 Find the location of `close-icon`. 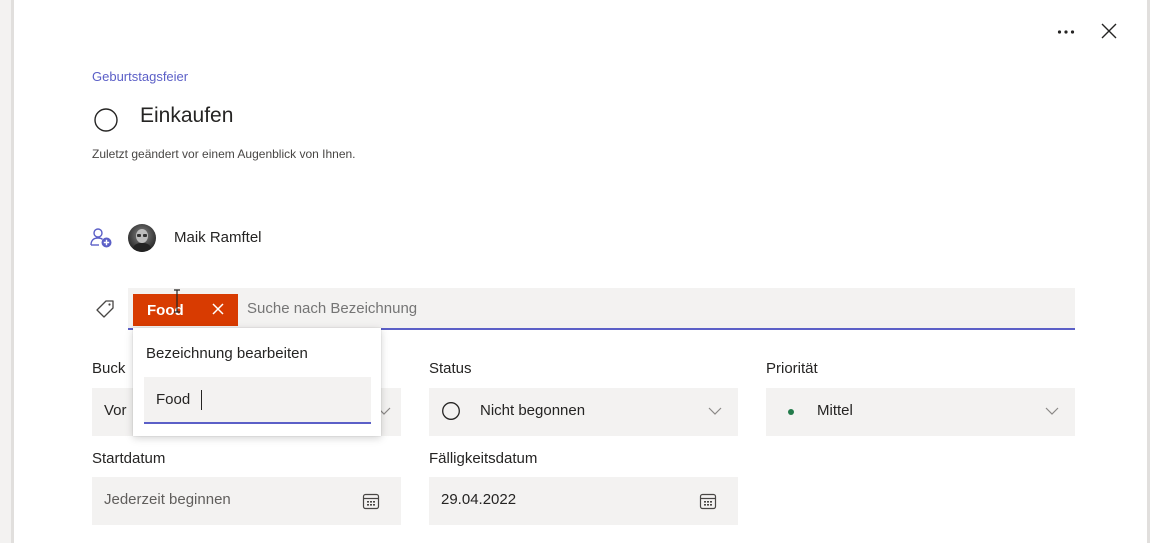

close-icon is located at coordinates (1109, 31).